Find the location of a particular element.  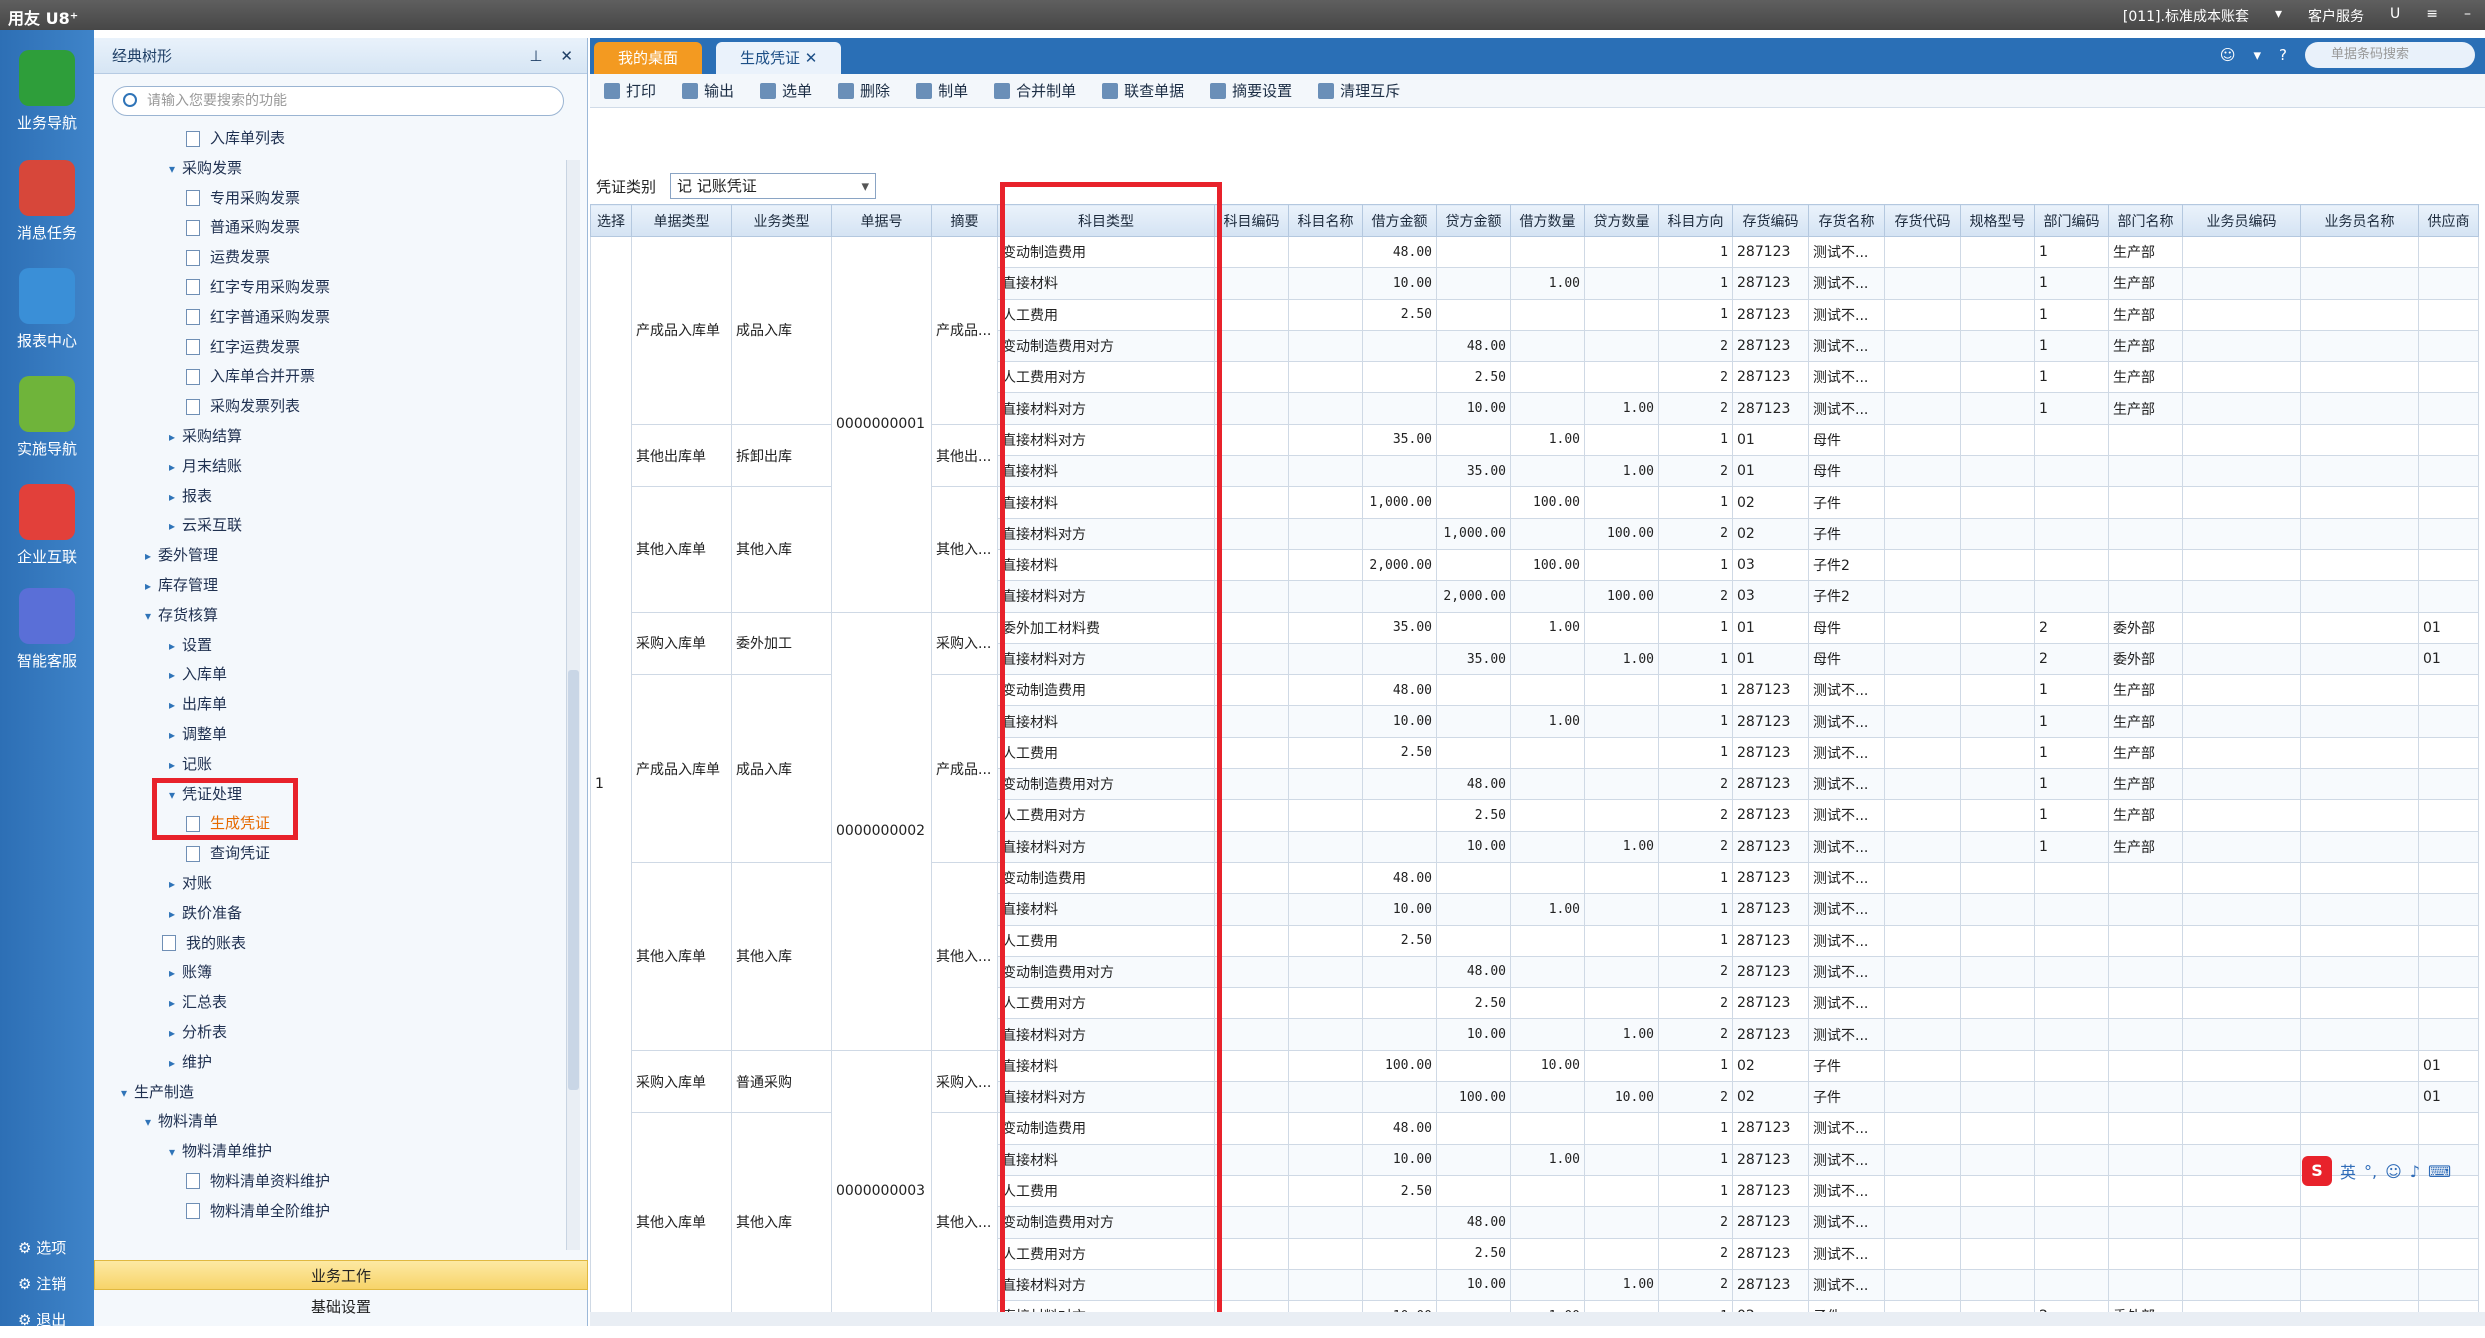

tree-item: 红字普通采购发票 is located at coordinates (334, 318).